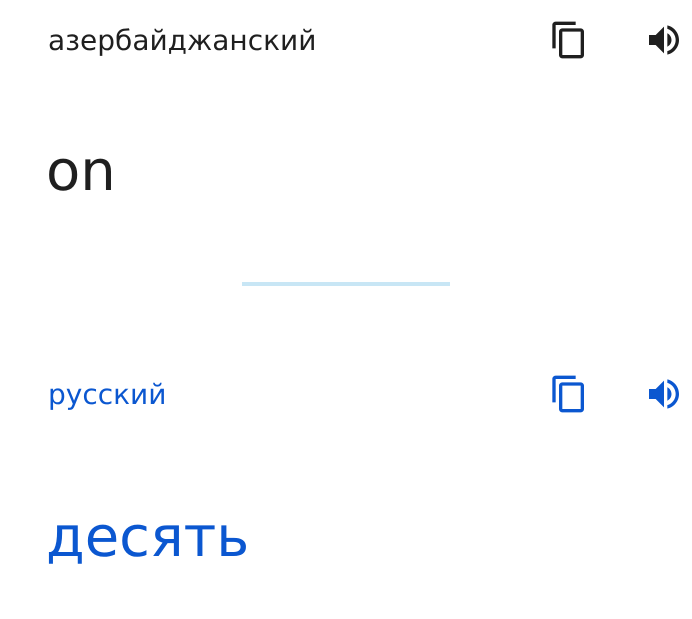 This screenshot has height=619, width=692. I want to click on translation-text: десять, so click(147, 538).